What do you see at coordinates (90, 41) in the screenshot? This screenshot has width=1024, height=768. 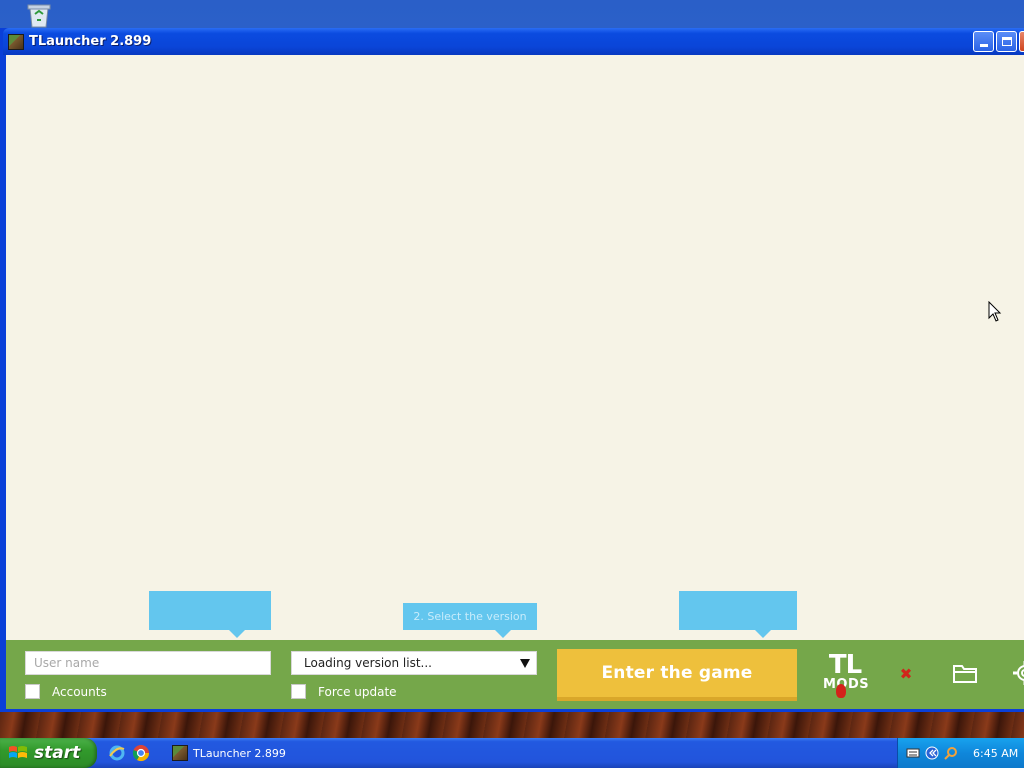 I see `window-title: TLauncher 2.899` at bounding box center [90, 41].